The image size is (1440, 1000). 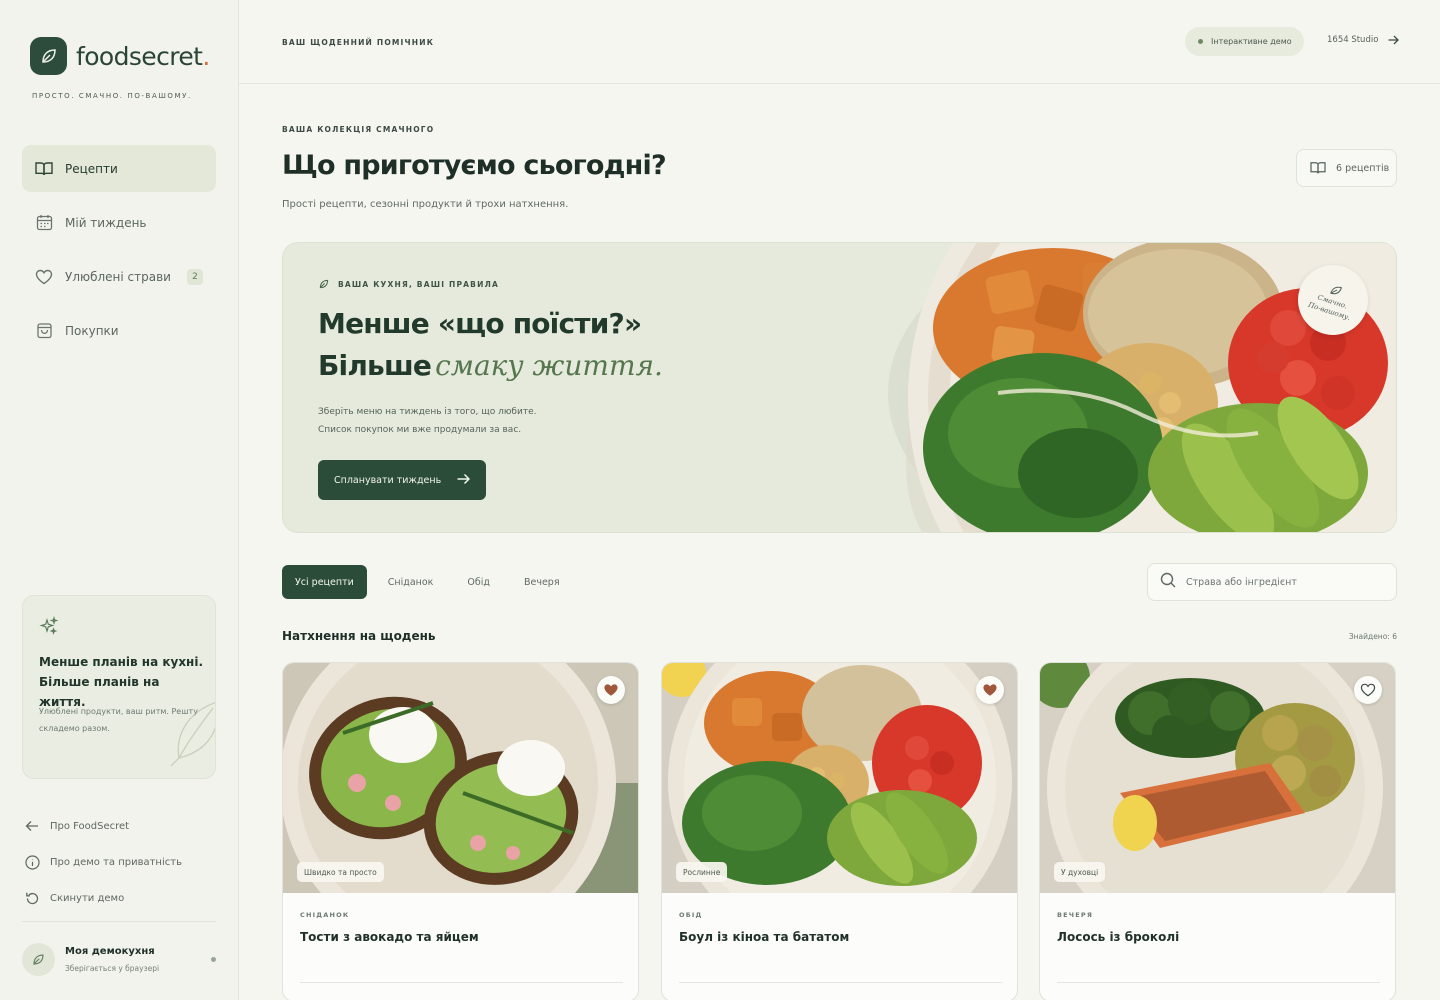 What do you see at coordinates (1168, 582) in the screenshot?
I see `search-icon` at bounding box center [1168, 582].